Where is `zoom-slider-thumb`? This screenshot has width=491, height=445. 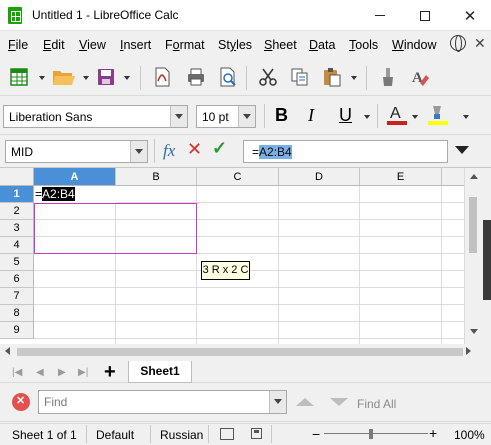 zoom-slider-thumb is located at coordinates (371, 434).